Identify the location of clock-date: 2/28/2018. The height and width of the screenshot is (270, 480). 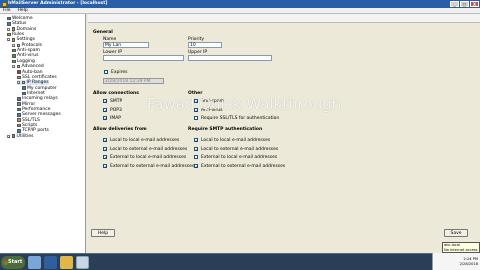
(469, 264).